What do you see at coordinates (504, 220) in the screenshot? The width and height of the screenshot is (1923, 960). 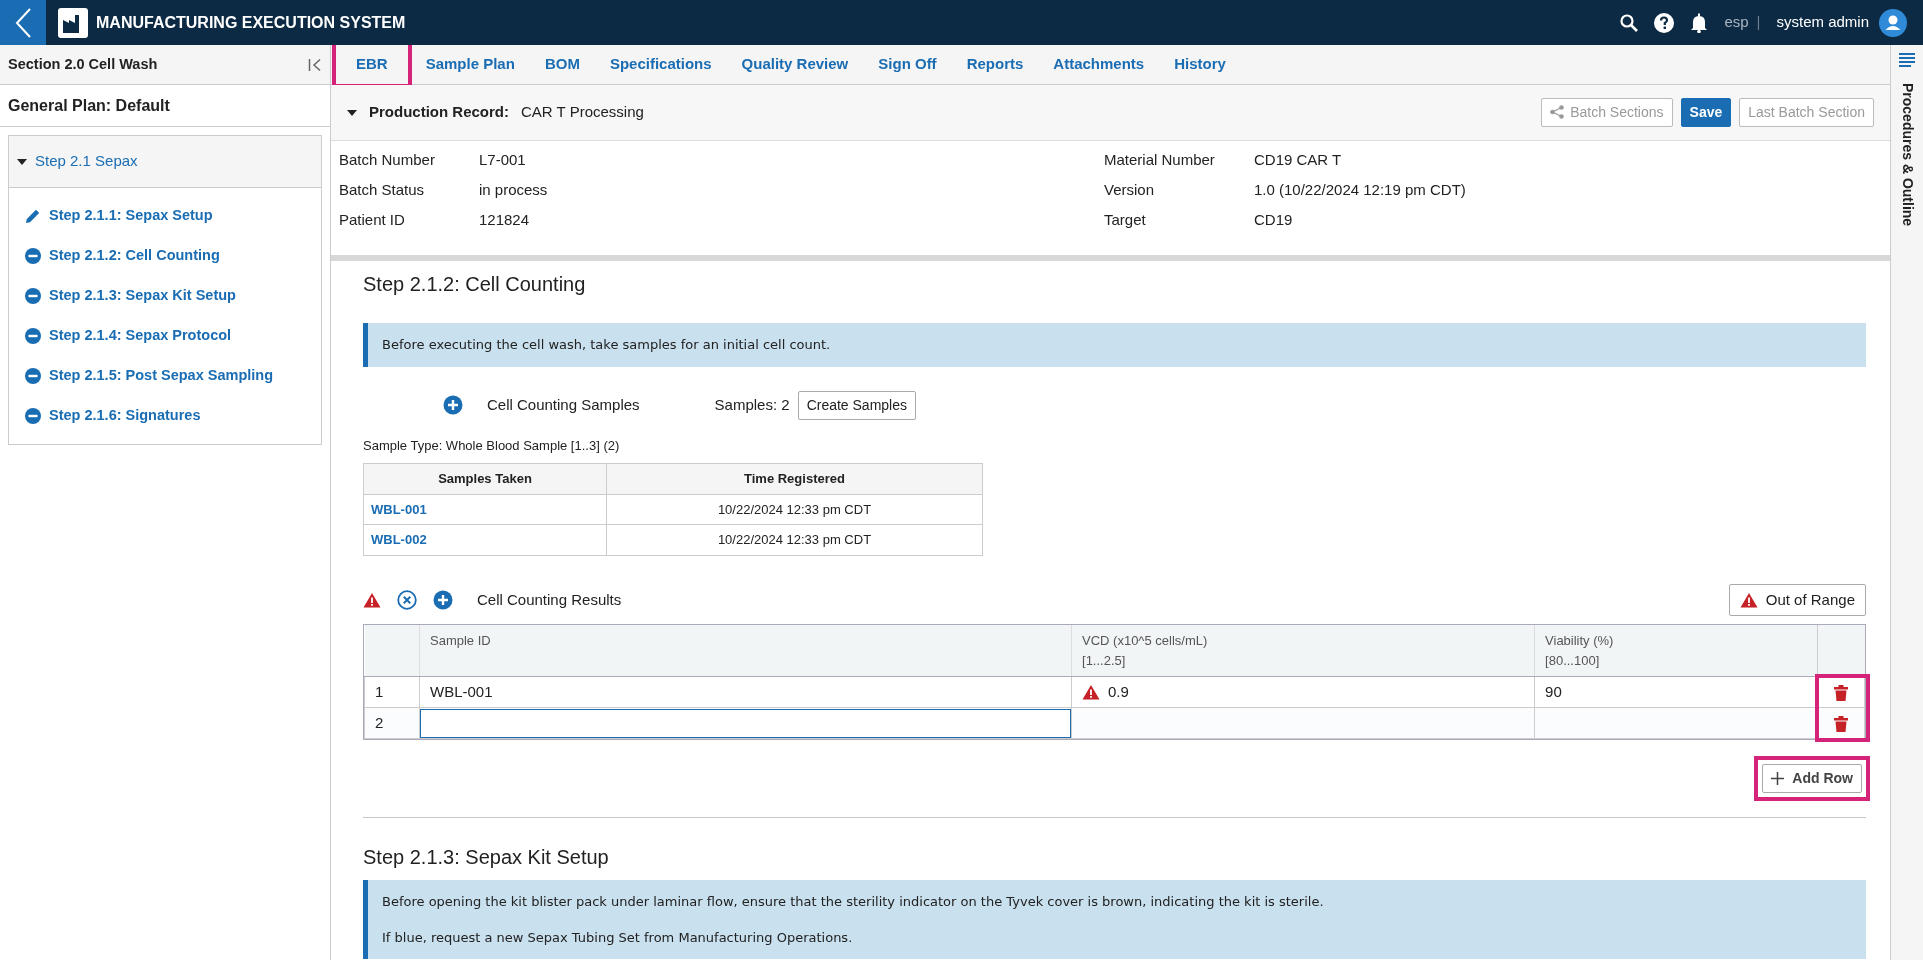 I see `detail-value: 121824` at bounding box center [504, 220].